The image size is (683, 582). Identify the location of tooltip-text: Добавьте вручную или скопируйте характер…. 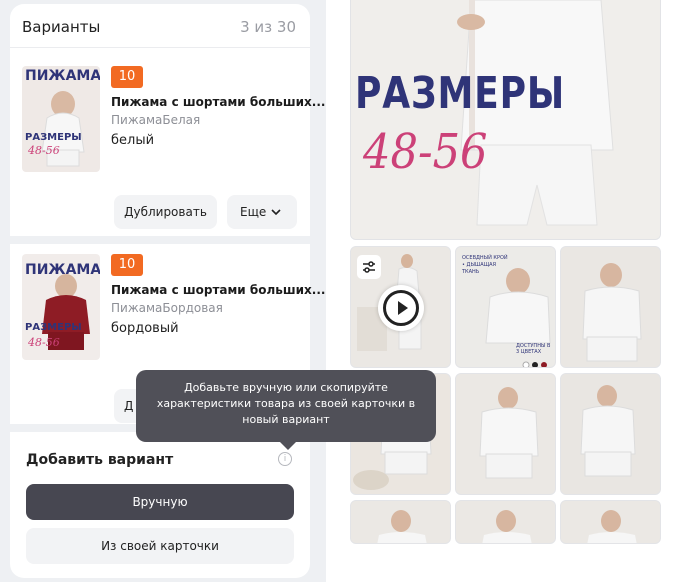
(286, 403).